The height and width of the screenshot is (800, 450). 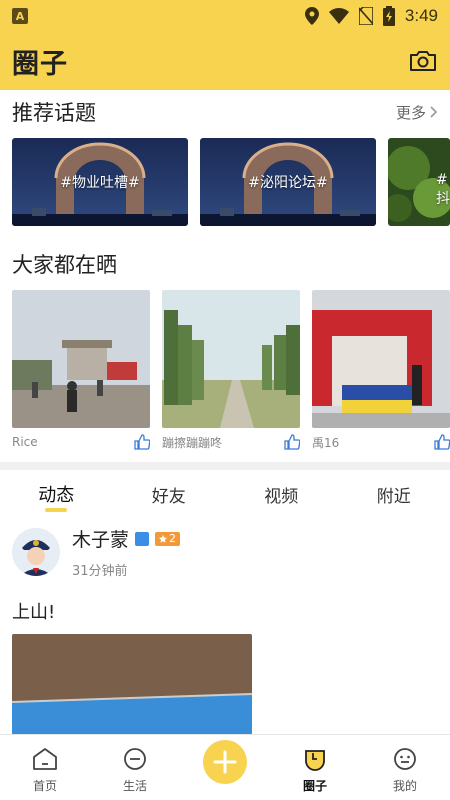 I want to click on battery-charging-icon, so click(x=388, y=16).